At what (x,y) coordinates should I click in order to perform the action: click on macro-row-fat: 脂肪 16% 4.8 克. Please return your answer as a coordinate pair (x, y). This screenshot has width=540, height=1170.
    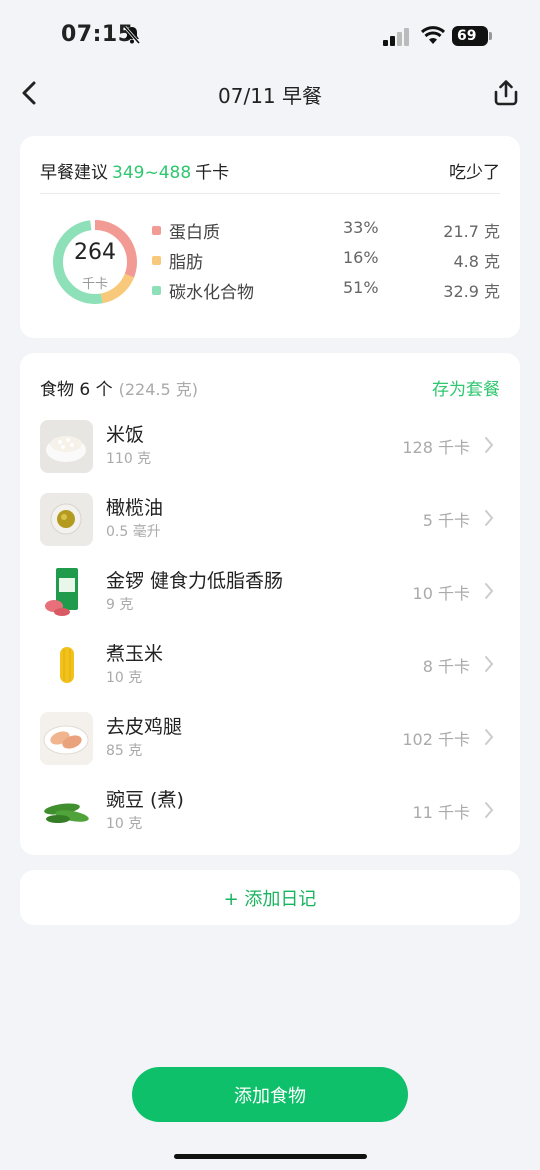
    Looking at the image, I should click on (325, 260).